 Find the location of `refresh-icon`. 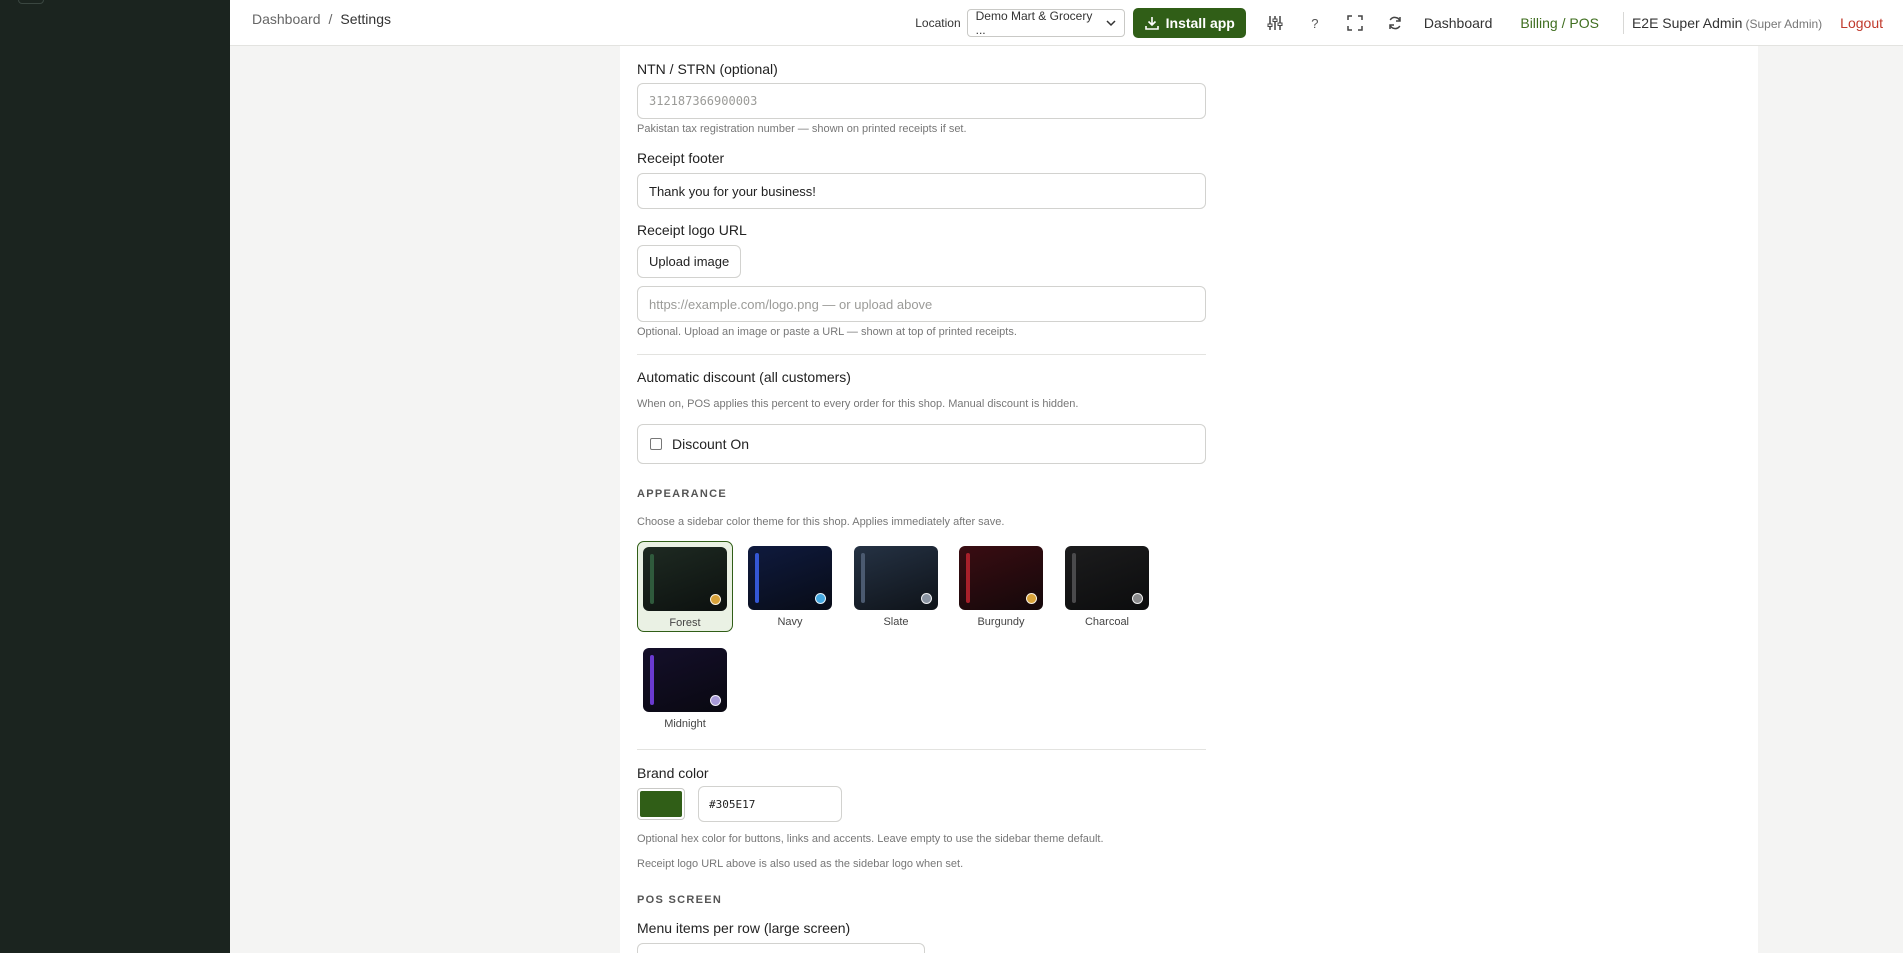

refresh-icon is located at coordinates (1395, 23).